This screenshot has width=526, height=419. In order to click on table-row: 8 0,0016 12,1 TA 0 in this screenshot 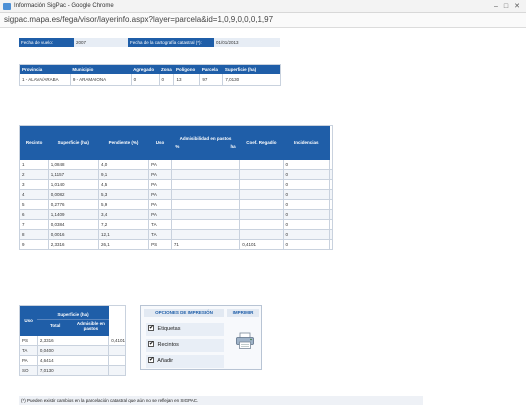, I will do `click(176, 234)`.